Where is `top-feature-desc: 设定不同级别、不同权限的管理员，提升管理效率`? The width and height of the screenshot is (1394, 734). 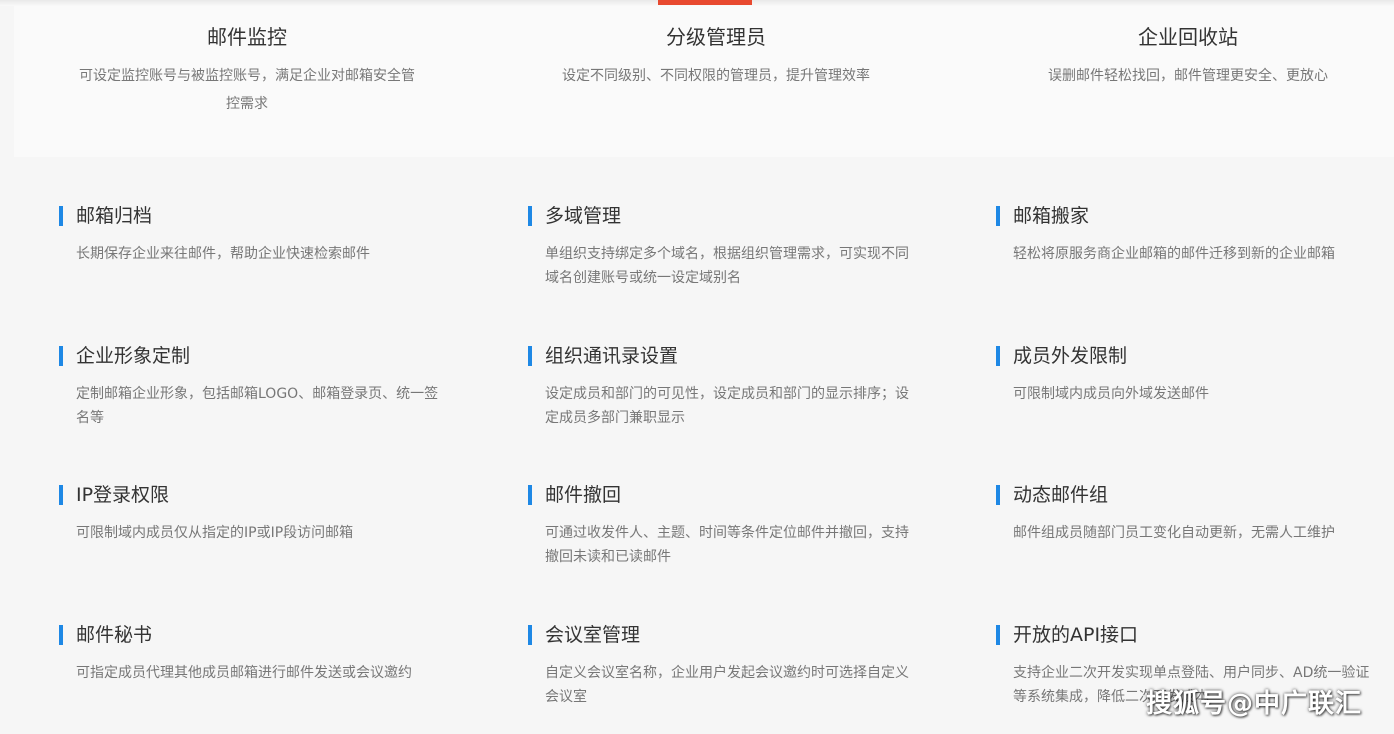 top-feature-desc: 设定不同级别、不同权限的管理员，提升管理效率 is located at coordinates (716, 76).